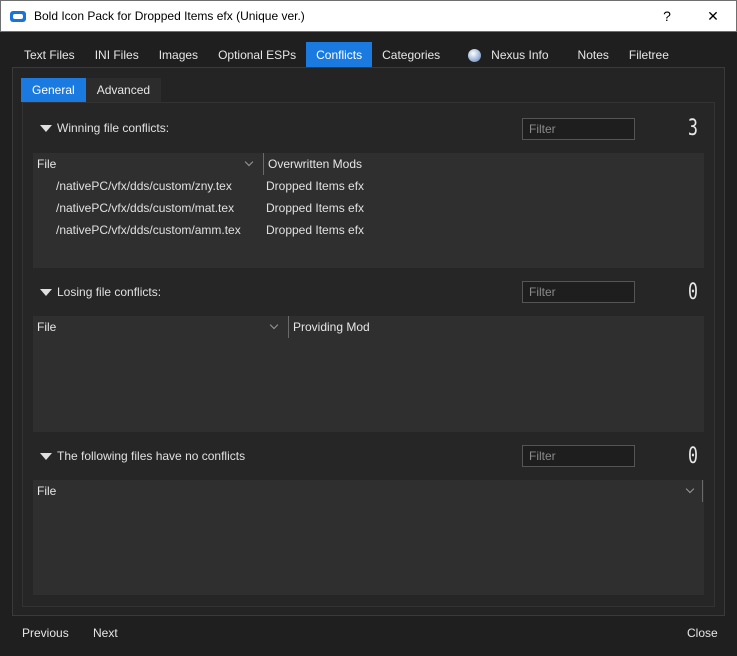  Describe the element at coordinates (578, 292) in the screenshot. I see `losing-filter-input: Filter` at that location.